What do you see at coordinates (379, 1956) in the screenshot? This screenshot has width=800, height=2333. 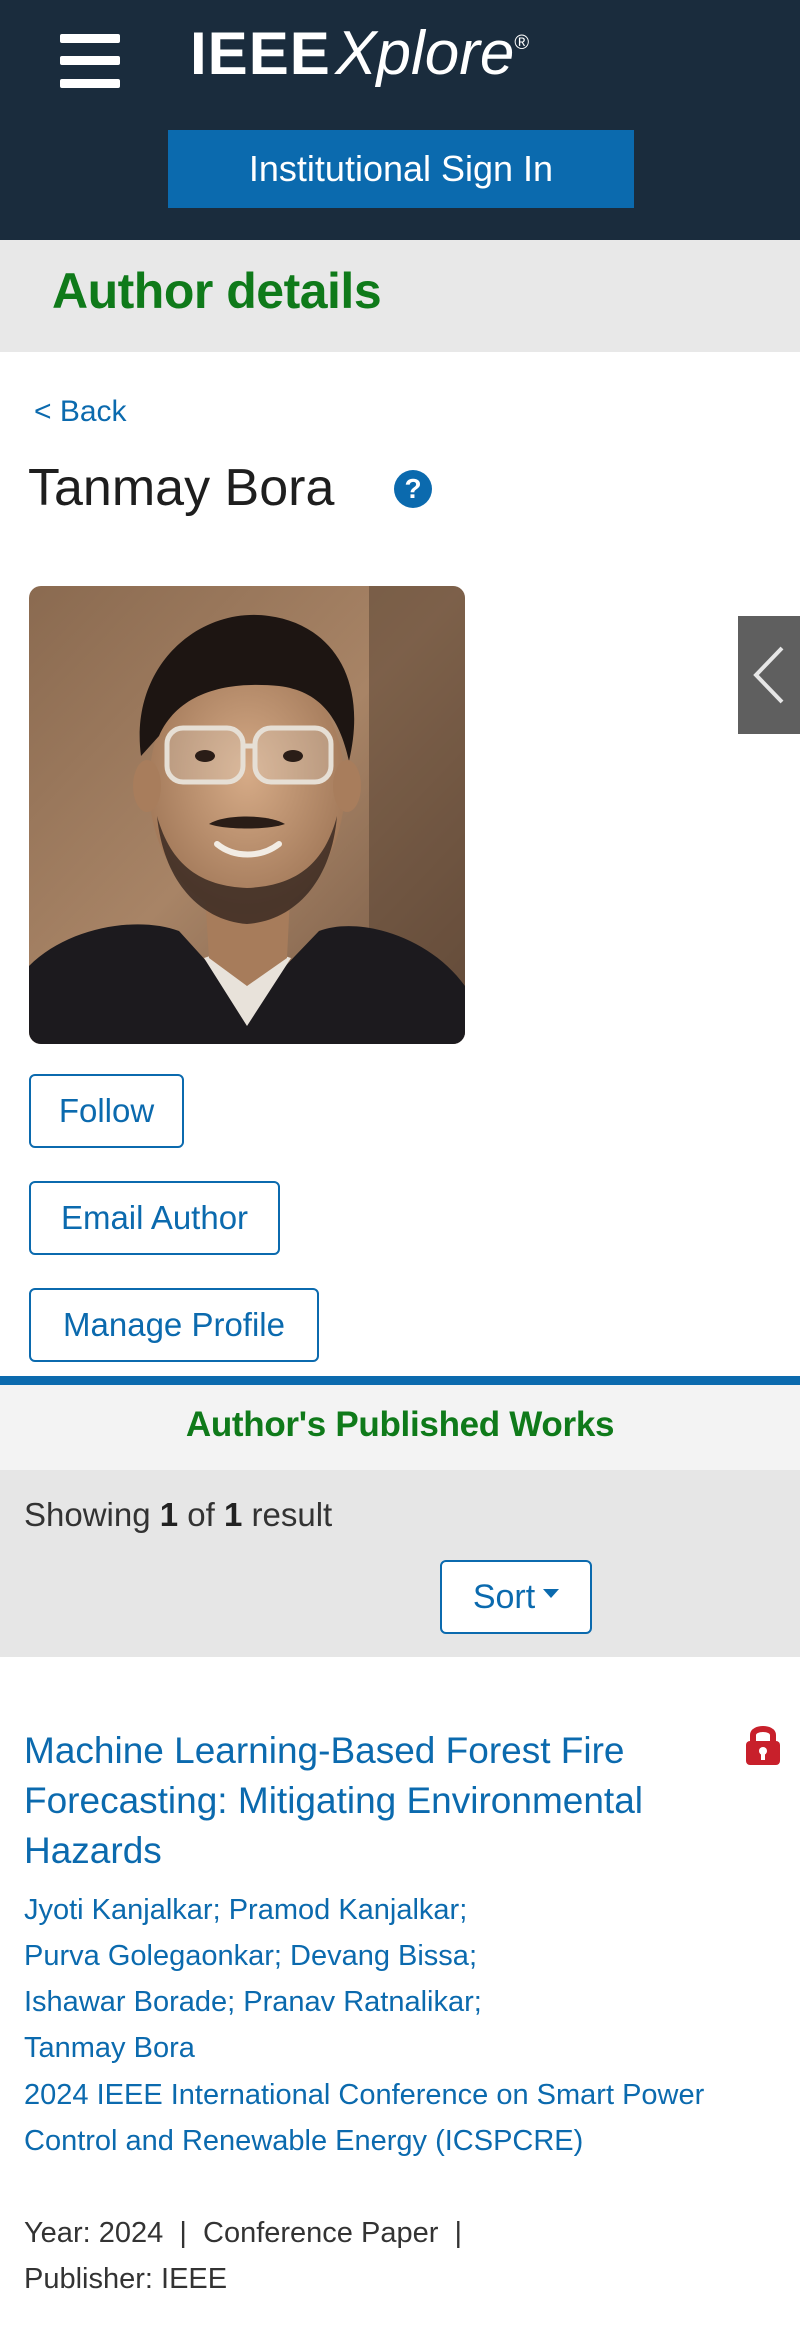 I see `author-link: Devang Bissa` at bounding box center [379, 1956].